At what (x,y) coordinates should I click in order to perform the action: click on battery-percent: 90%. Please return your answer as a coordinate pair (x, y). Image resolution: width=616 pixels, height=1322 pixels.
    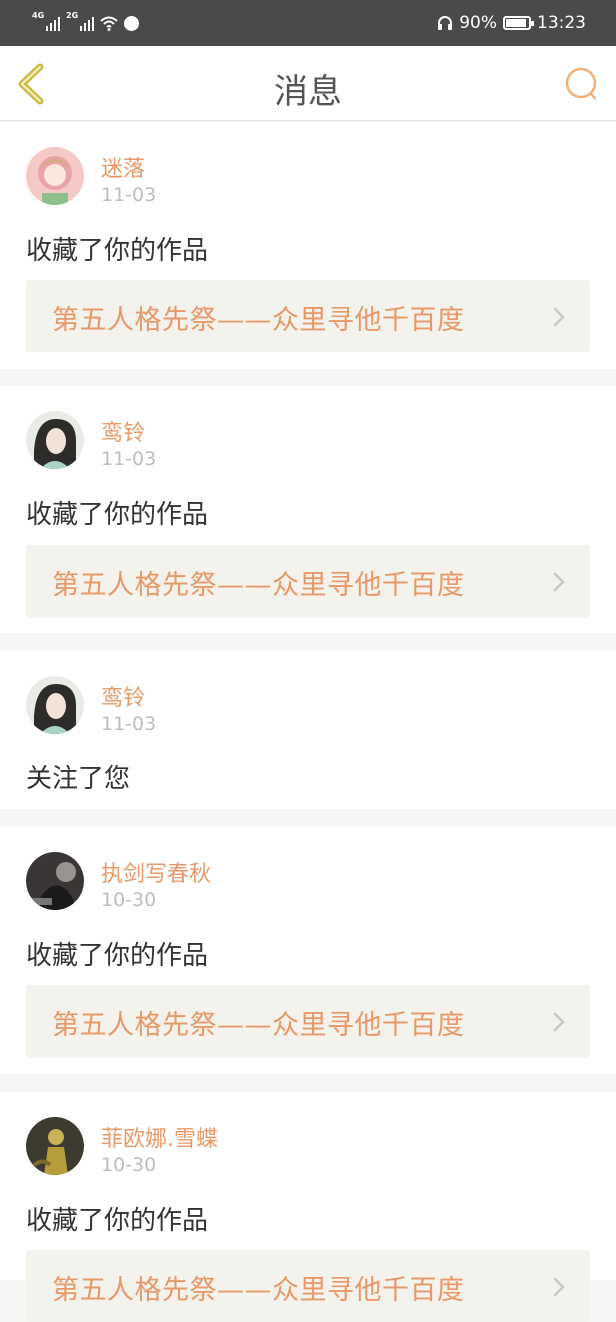
    Looking at the image, I should click on (478, 23).